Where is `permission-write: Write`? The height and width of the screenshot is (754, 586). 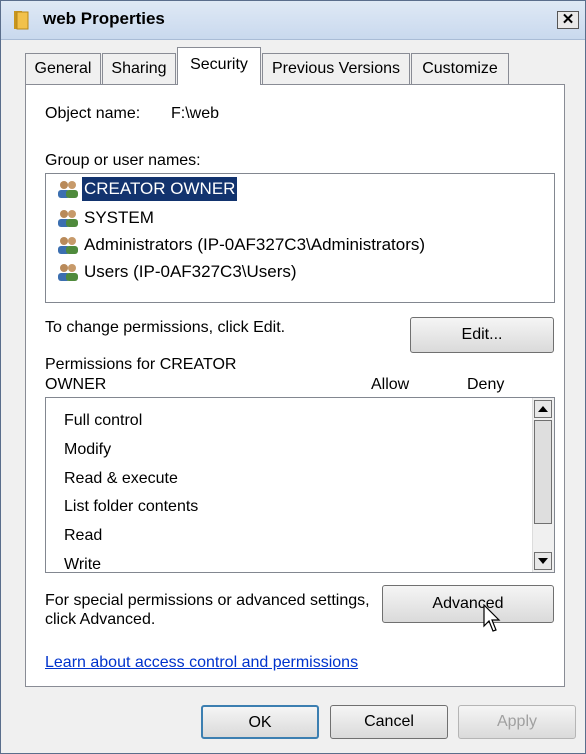
permission-write: Write is located at coordinates (83, 564).